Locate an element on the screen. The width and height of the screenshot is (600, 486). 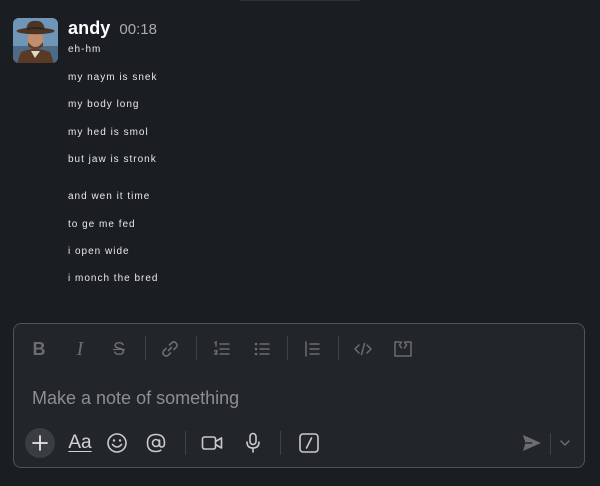
blockquote-button is located at coordinates (312, 349).